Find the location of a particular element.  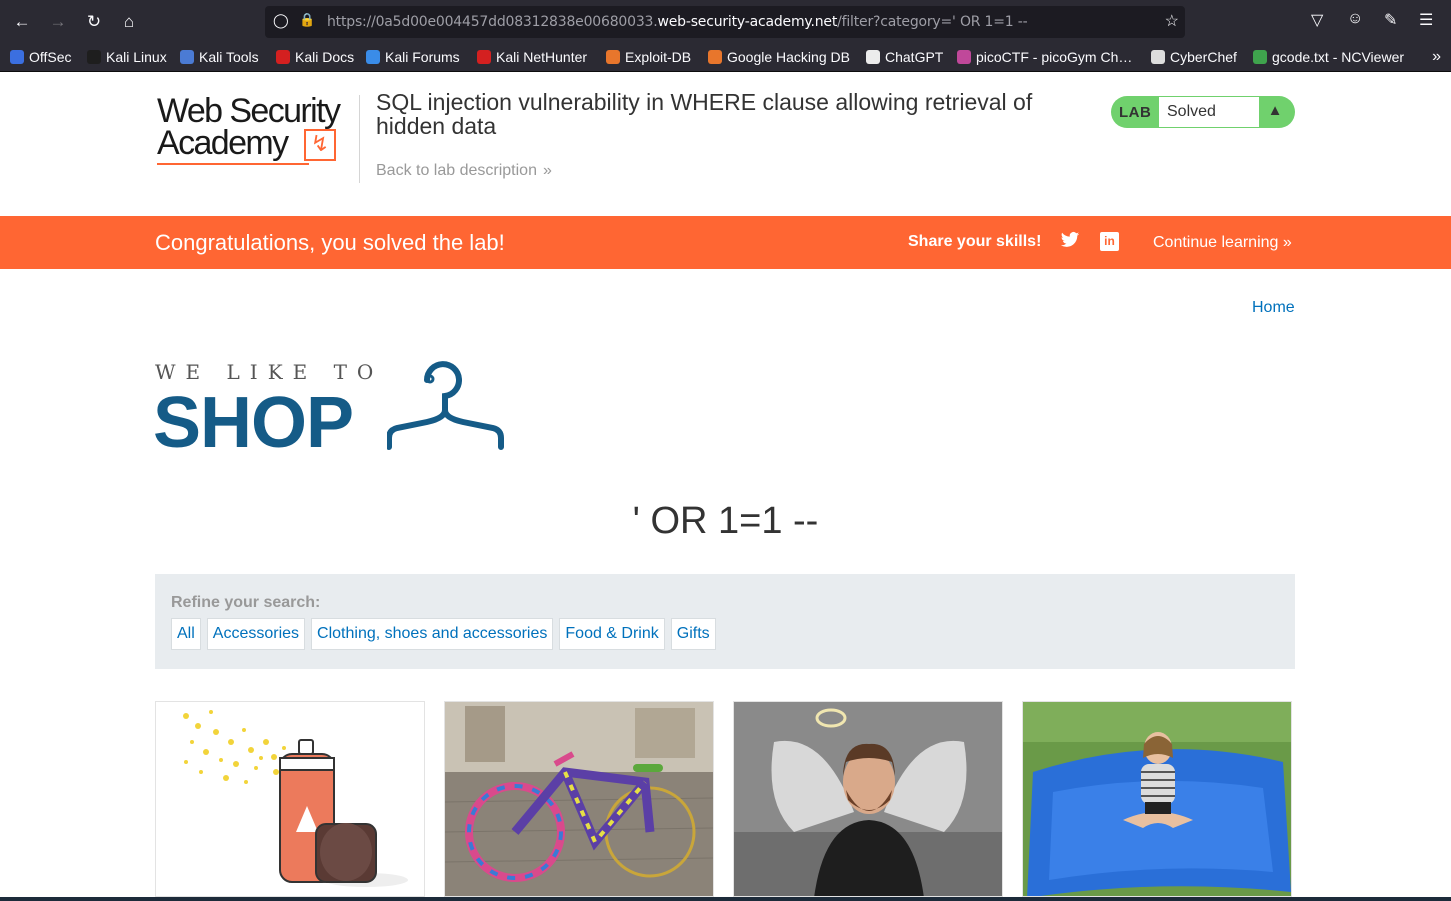

category-filter-link: All is located at coordinates (186, 634).